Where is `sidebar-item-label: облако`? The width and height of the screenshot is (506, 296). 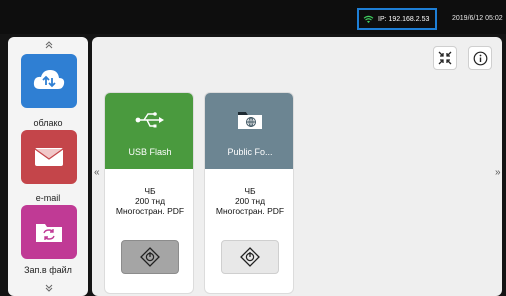
sidebar-item-label: облако is located at coordinates (48, 123).